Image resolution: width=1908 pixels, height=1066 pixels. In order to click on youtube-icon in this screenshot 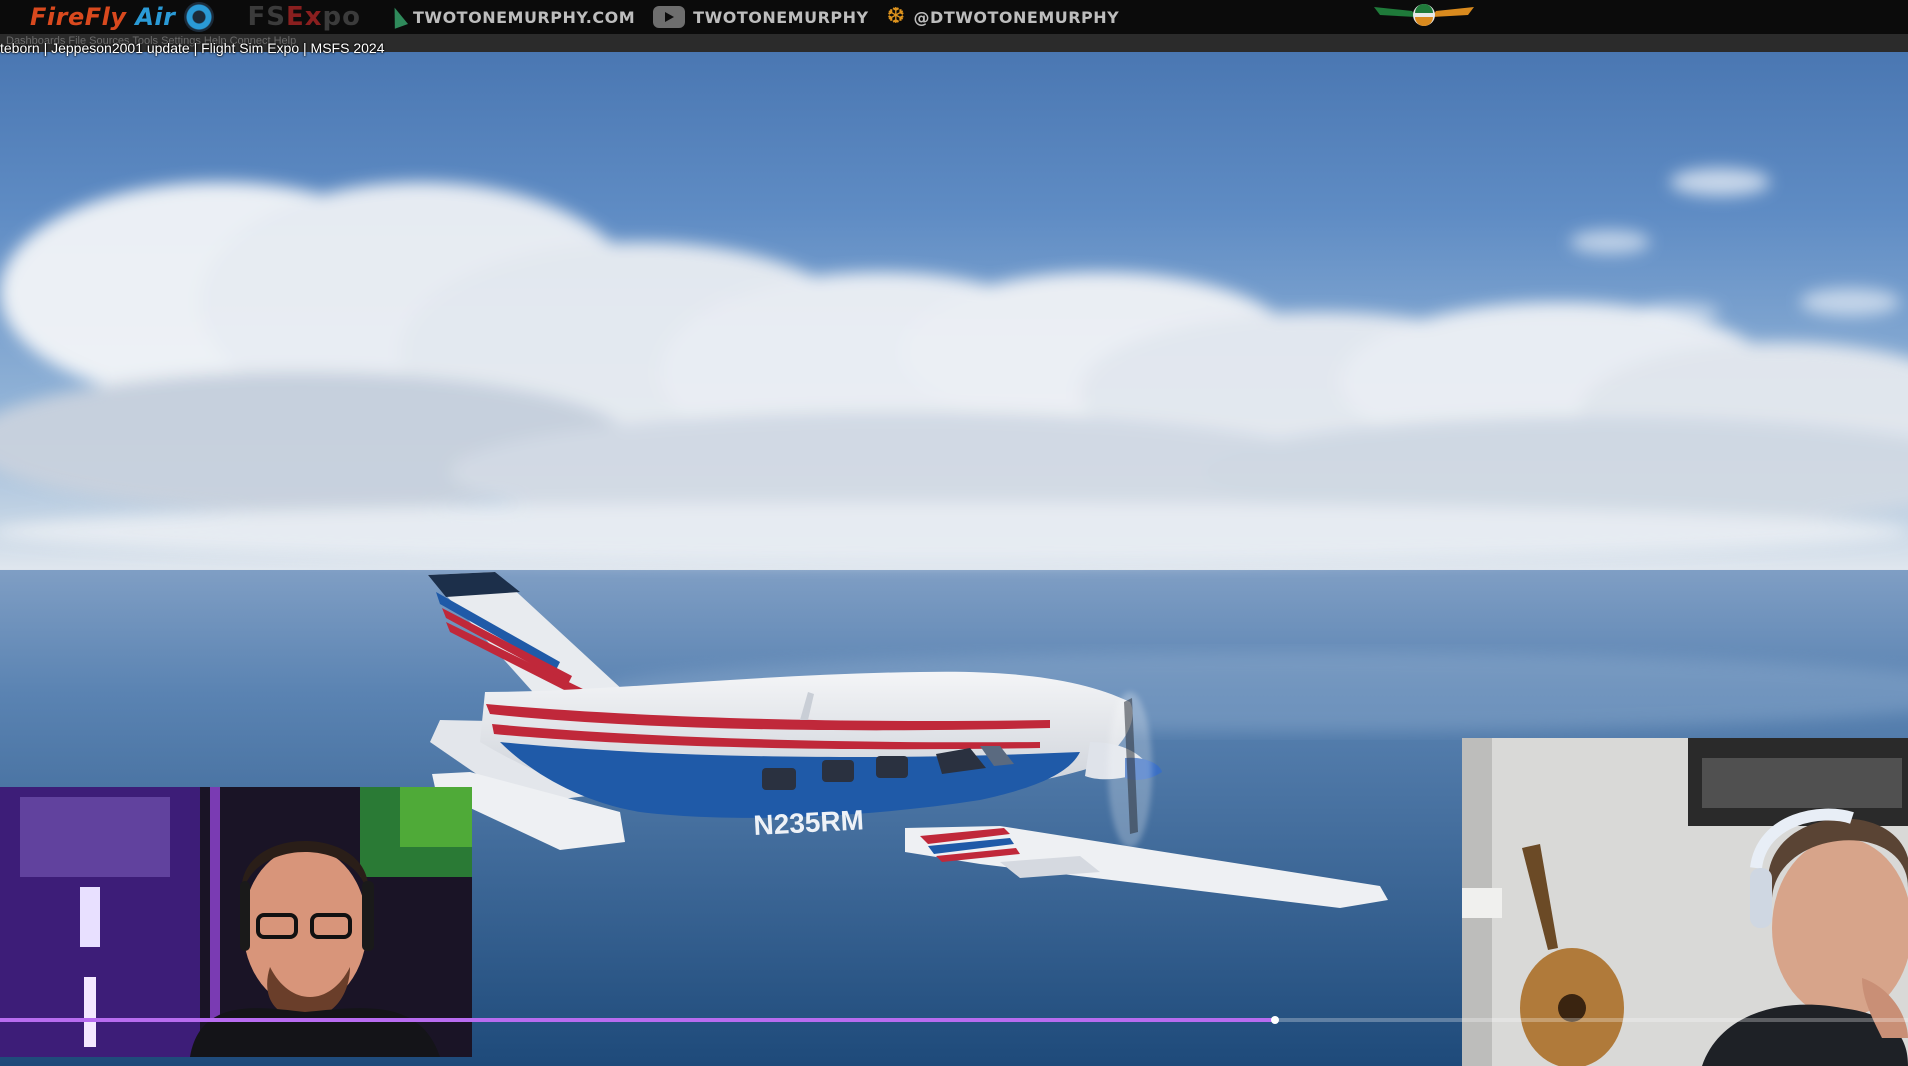, I will do `click(669, 17)`.